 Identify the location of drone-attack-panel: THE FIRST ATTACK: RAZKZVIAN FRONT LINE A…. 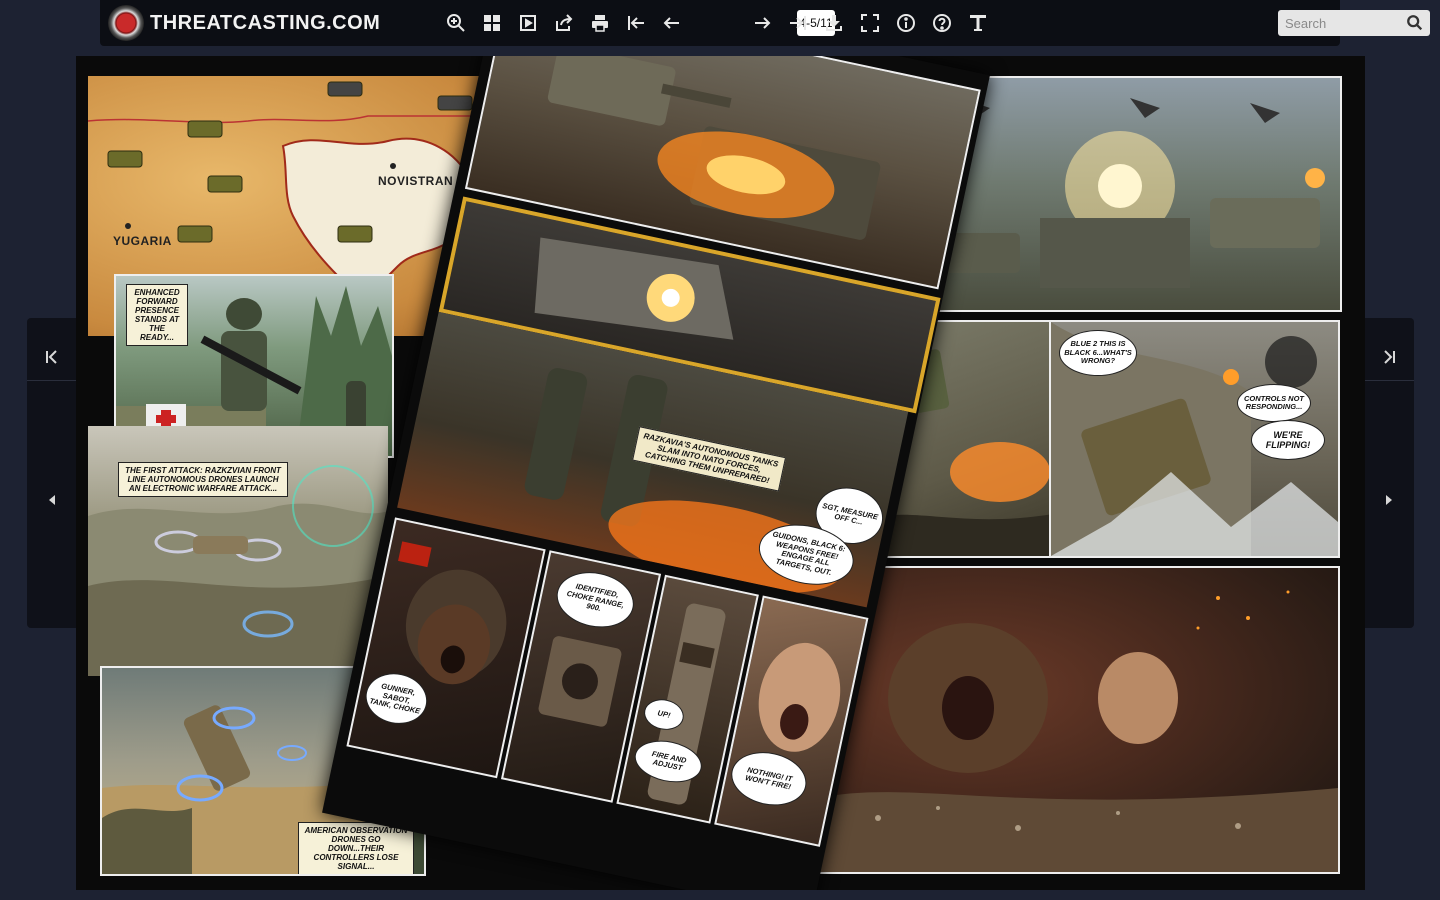
(238, 551).